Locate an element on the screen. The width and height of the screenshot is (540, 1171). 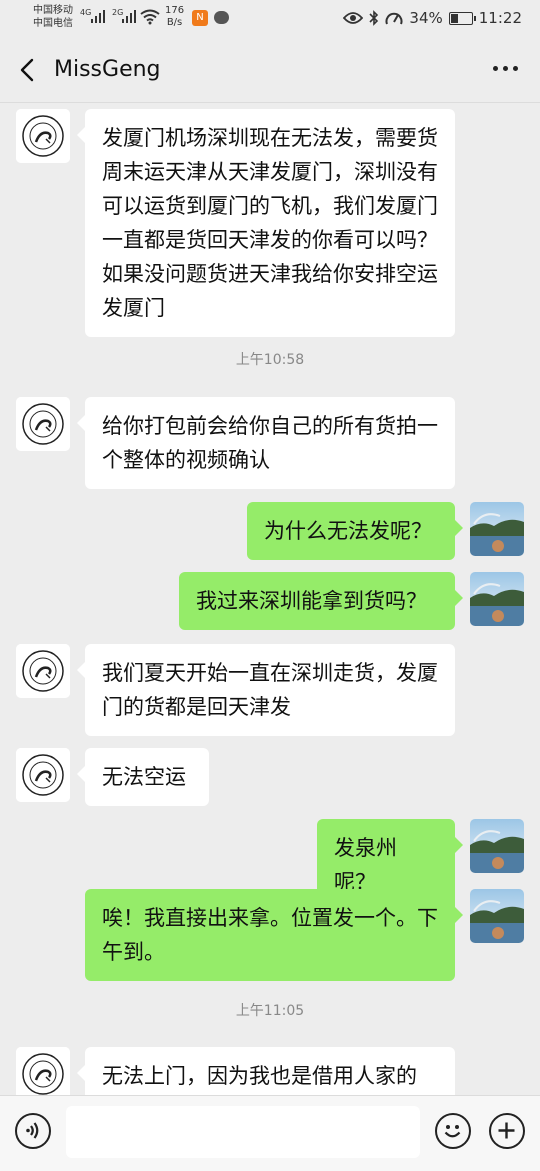
message-notification-icon is located at coordinates (221, 17).